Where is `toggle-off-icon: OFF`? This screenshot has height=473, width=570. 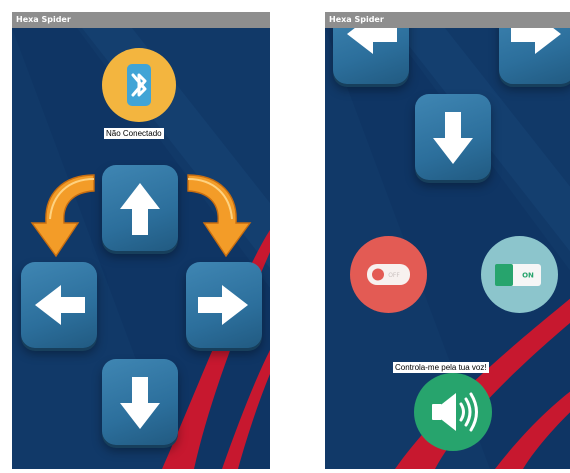 toggle-off-icon: OFF is located at coordinates (388, 274).